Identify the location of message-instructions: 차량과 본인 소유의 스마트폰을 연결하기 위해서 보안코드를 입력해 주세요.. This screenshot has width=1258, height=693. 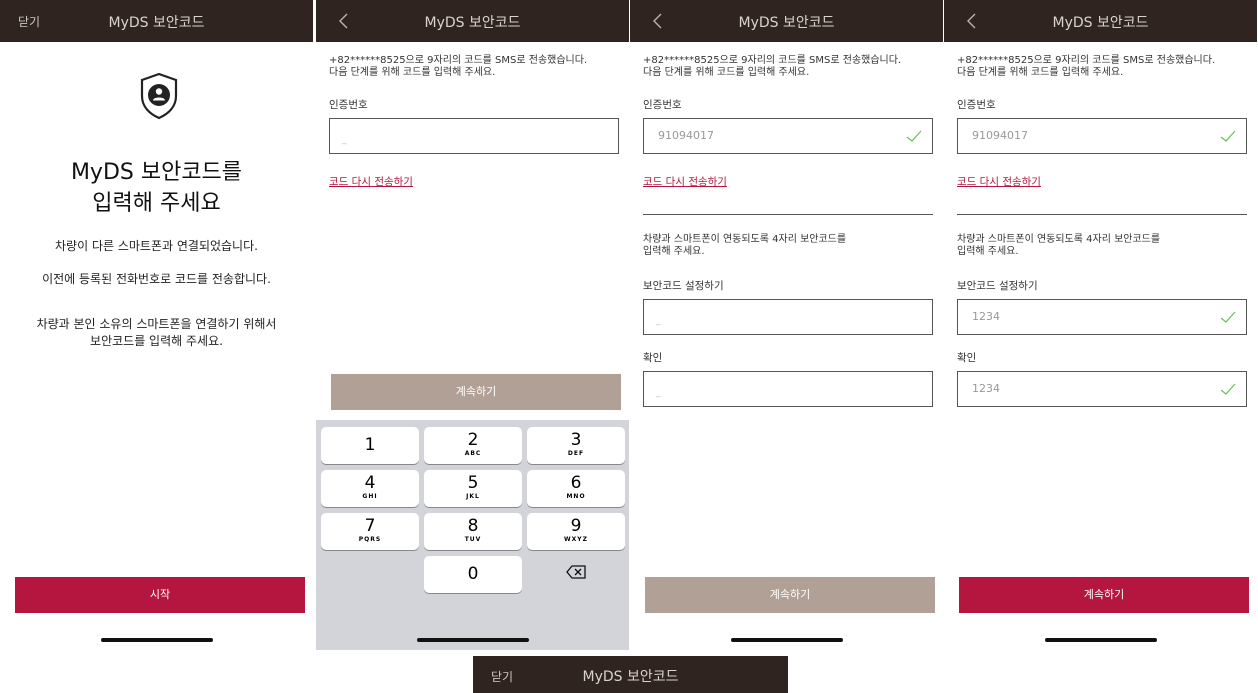
(156, 332).